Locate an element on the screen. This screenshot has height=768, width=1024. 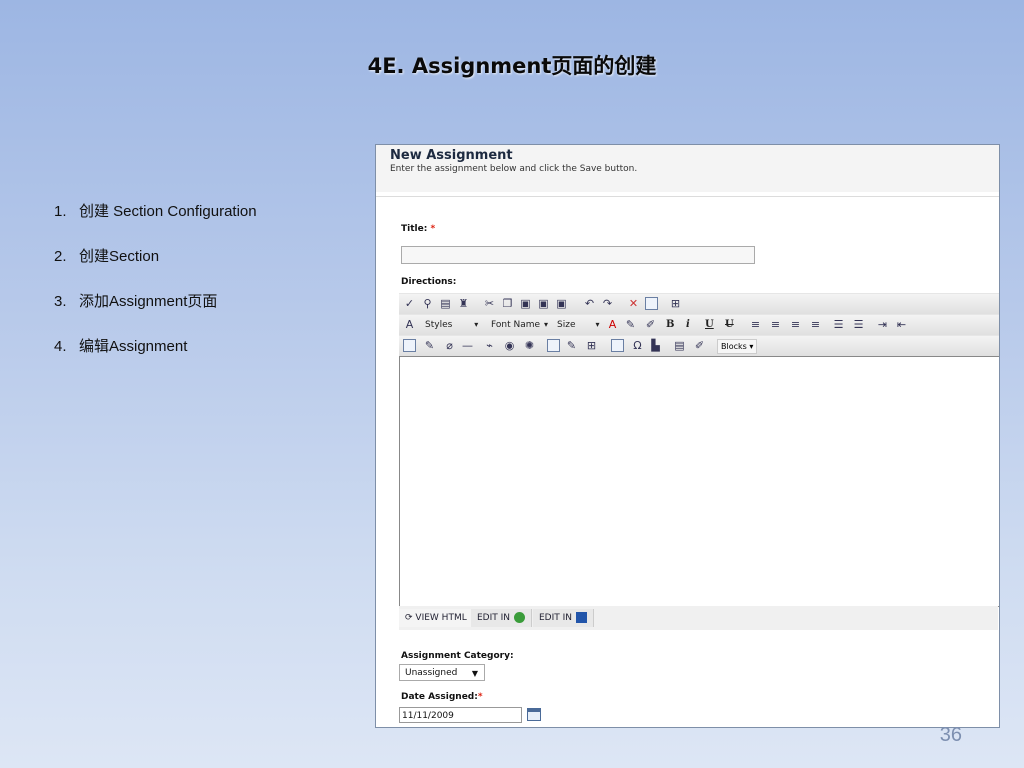
horizontal-rule-icon: — is located at coordinates (467, 345).